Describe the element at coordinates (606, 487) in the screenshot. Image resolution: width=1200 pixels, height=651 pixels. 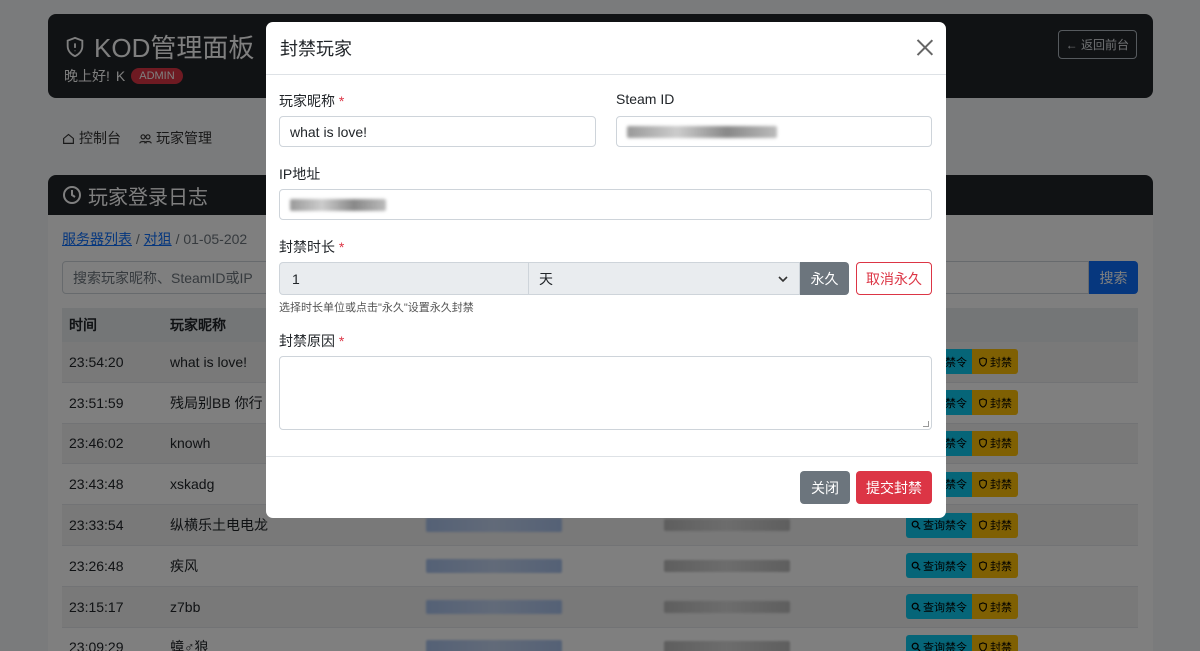
I see `modal-footer: 关闭 提交封禁` at that location.